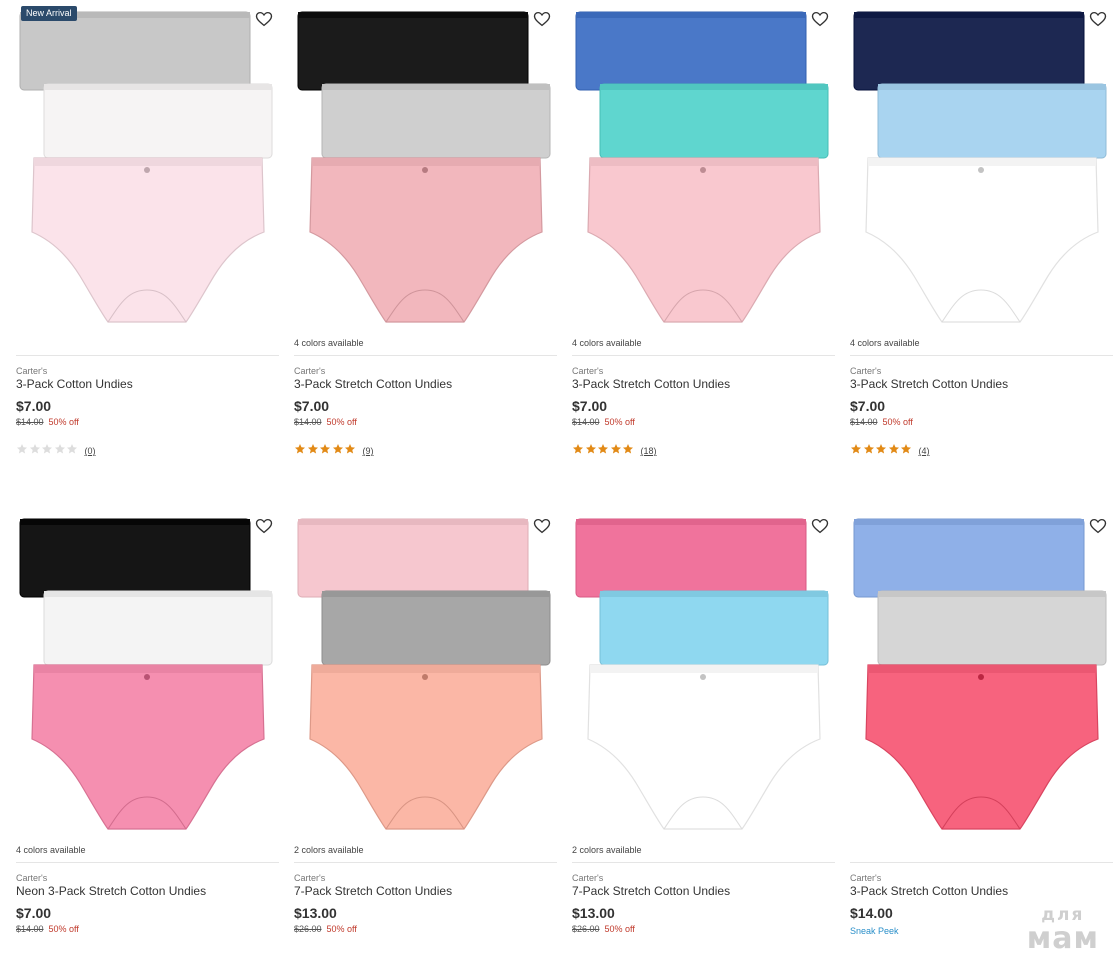 The image size is (1117, 962). Describe the element at coordinates (586, 929) in the screenshot. I see `original-price: $26.00` at that location.